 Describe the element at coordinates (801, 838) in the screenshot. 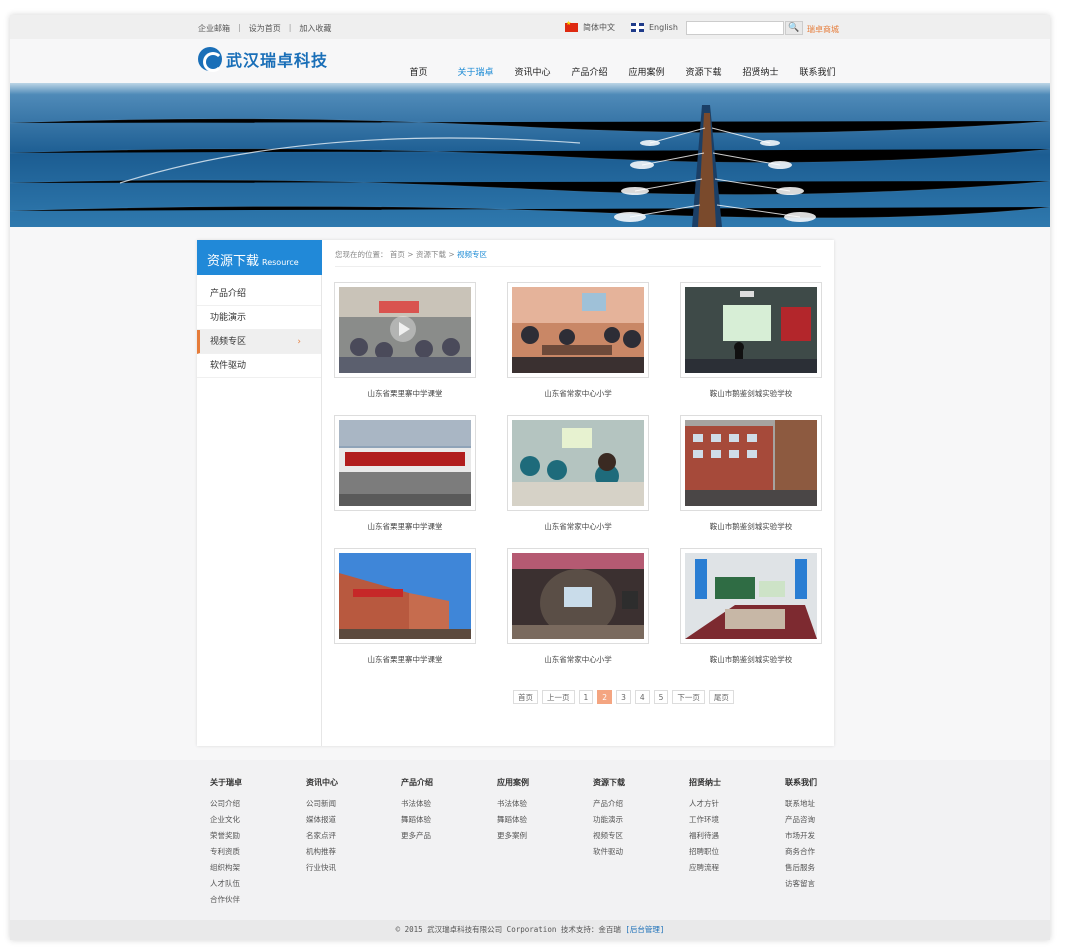

I see `footer-link: 市场开发` at that location.